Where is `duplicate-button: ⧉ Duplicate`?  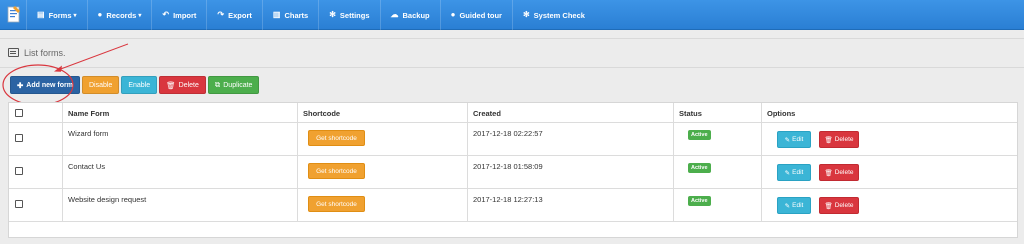 duplicate-button: ⧉ Duplicate is located at coordinates (233, 85).